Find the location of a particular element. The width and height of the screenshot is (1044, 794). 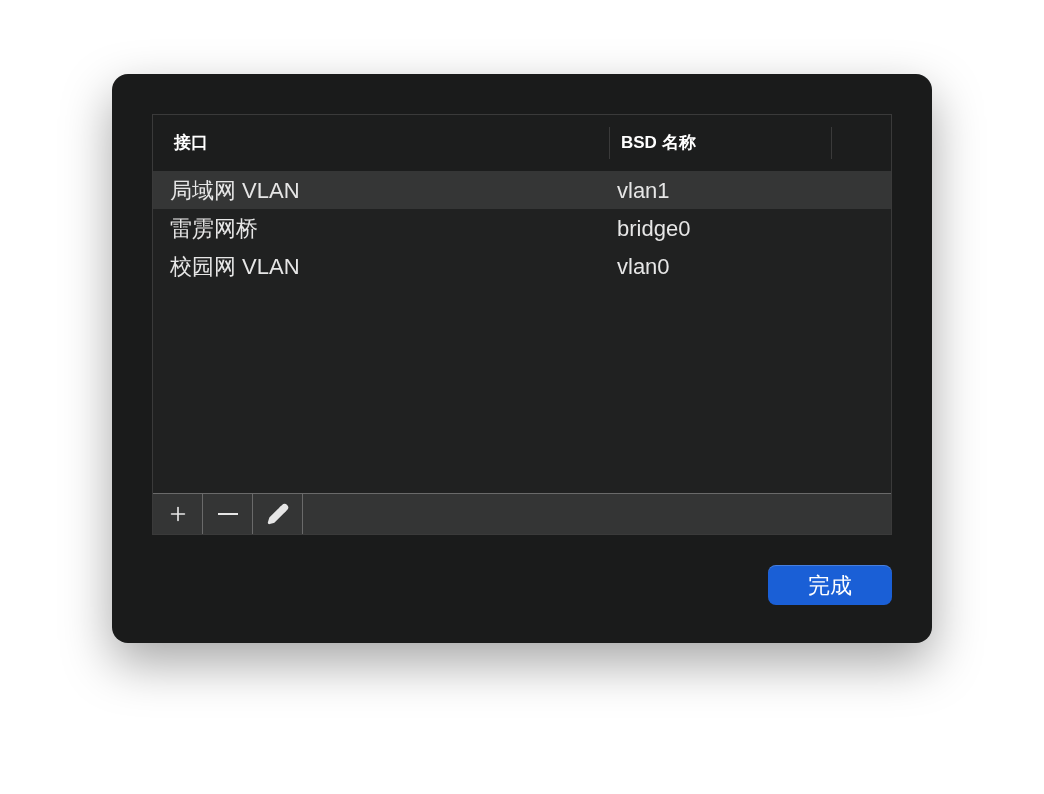

table-row: 局域网 VLAN vlan1 is located at coordinates (522, 190).